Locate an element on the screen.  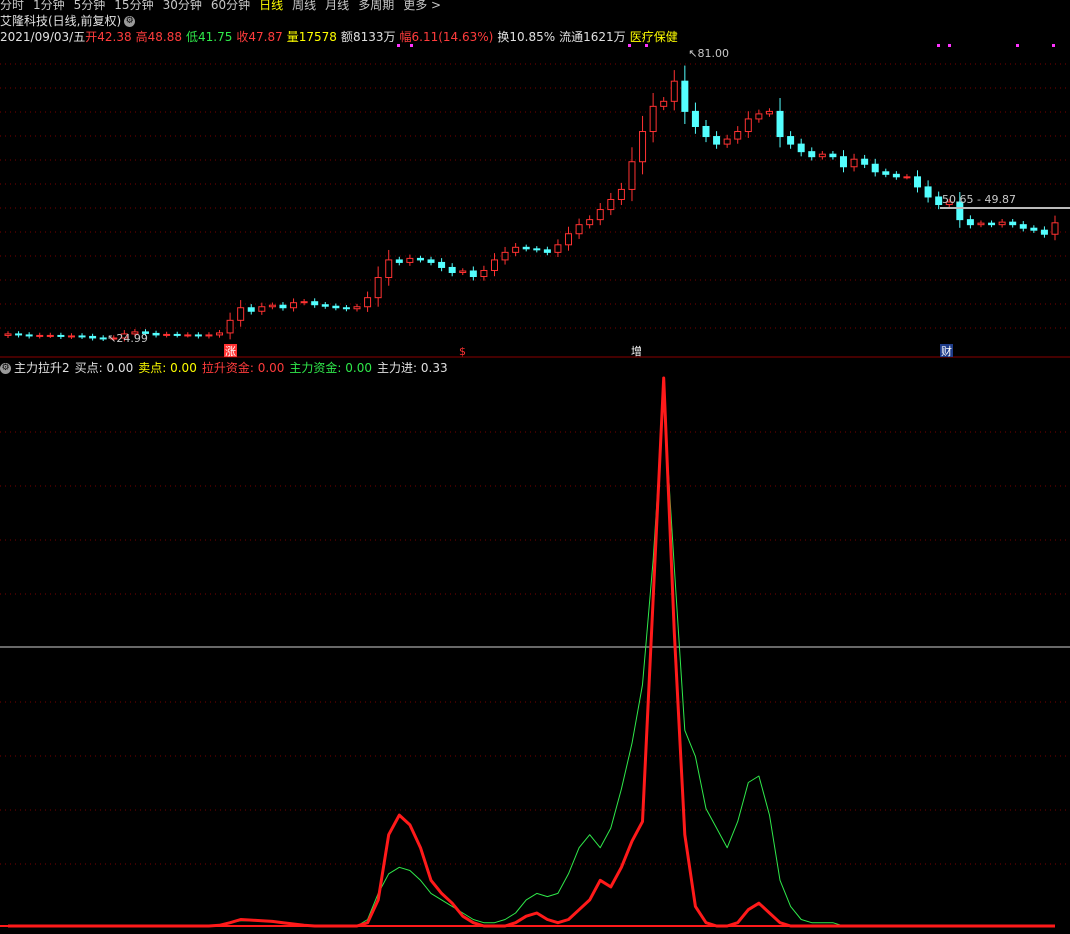
volume-label: 量17578 is located at coordinates (311, 37).